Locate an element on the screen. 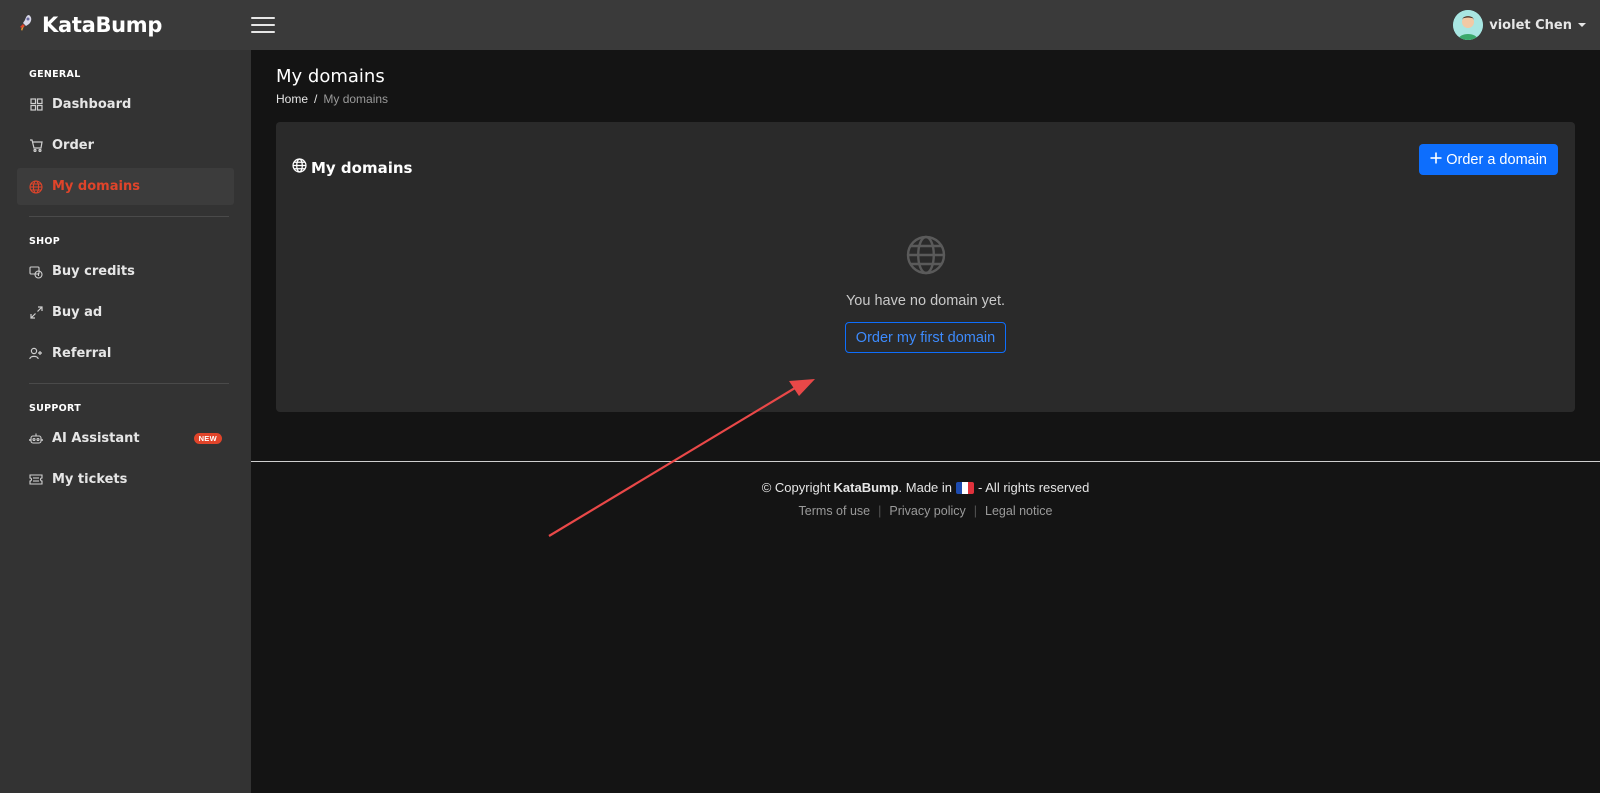 This screenshot has width=1600, height=793. terms-of-use-link: Terms of use is located at coordinates (835, 511).